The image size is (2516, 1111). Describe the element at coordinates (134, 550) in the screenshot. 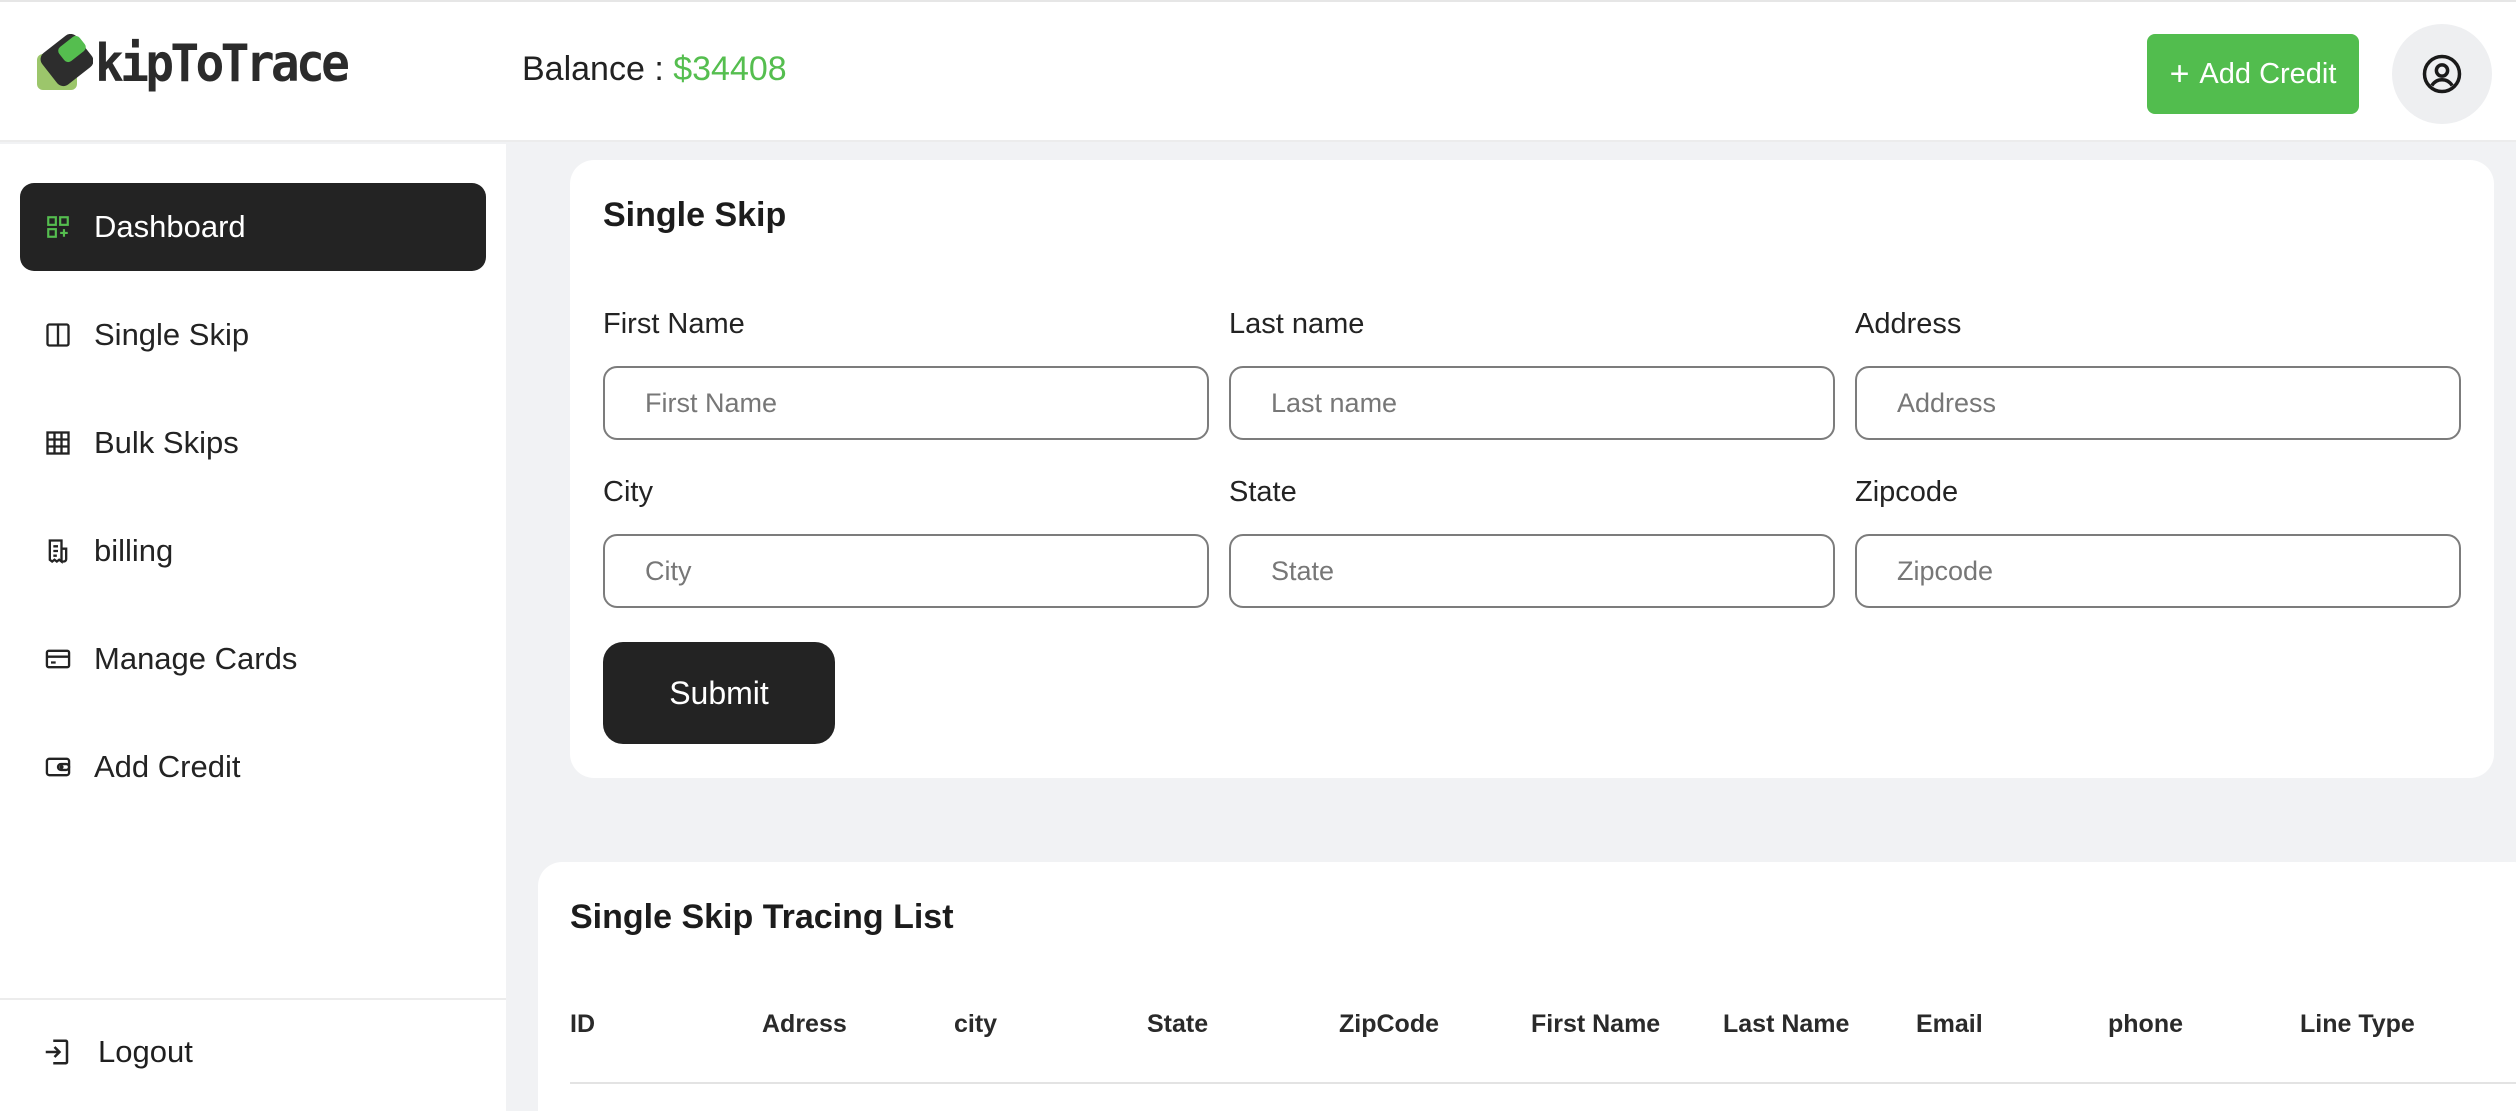

I see `sidebar-item-label: billing` at that location.